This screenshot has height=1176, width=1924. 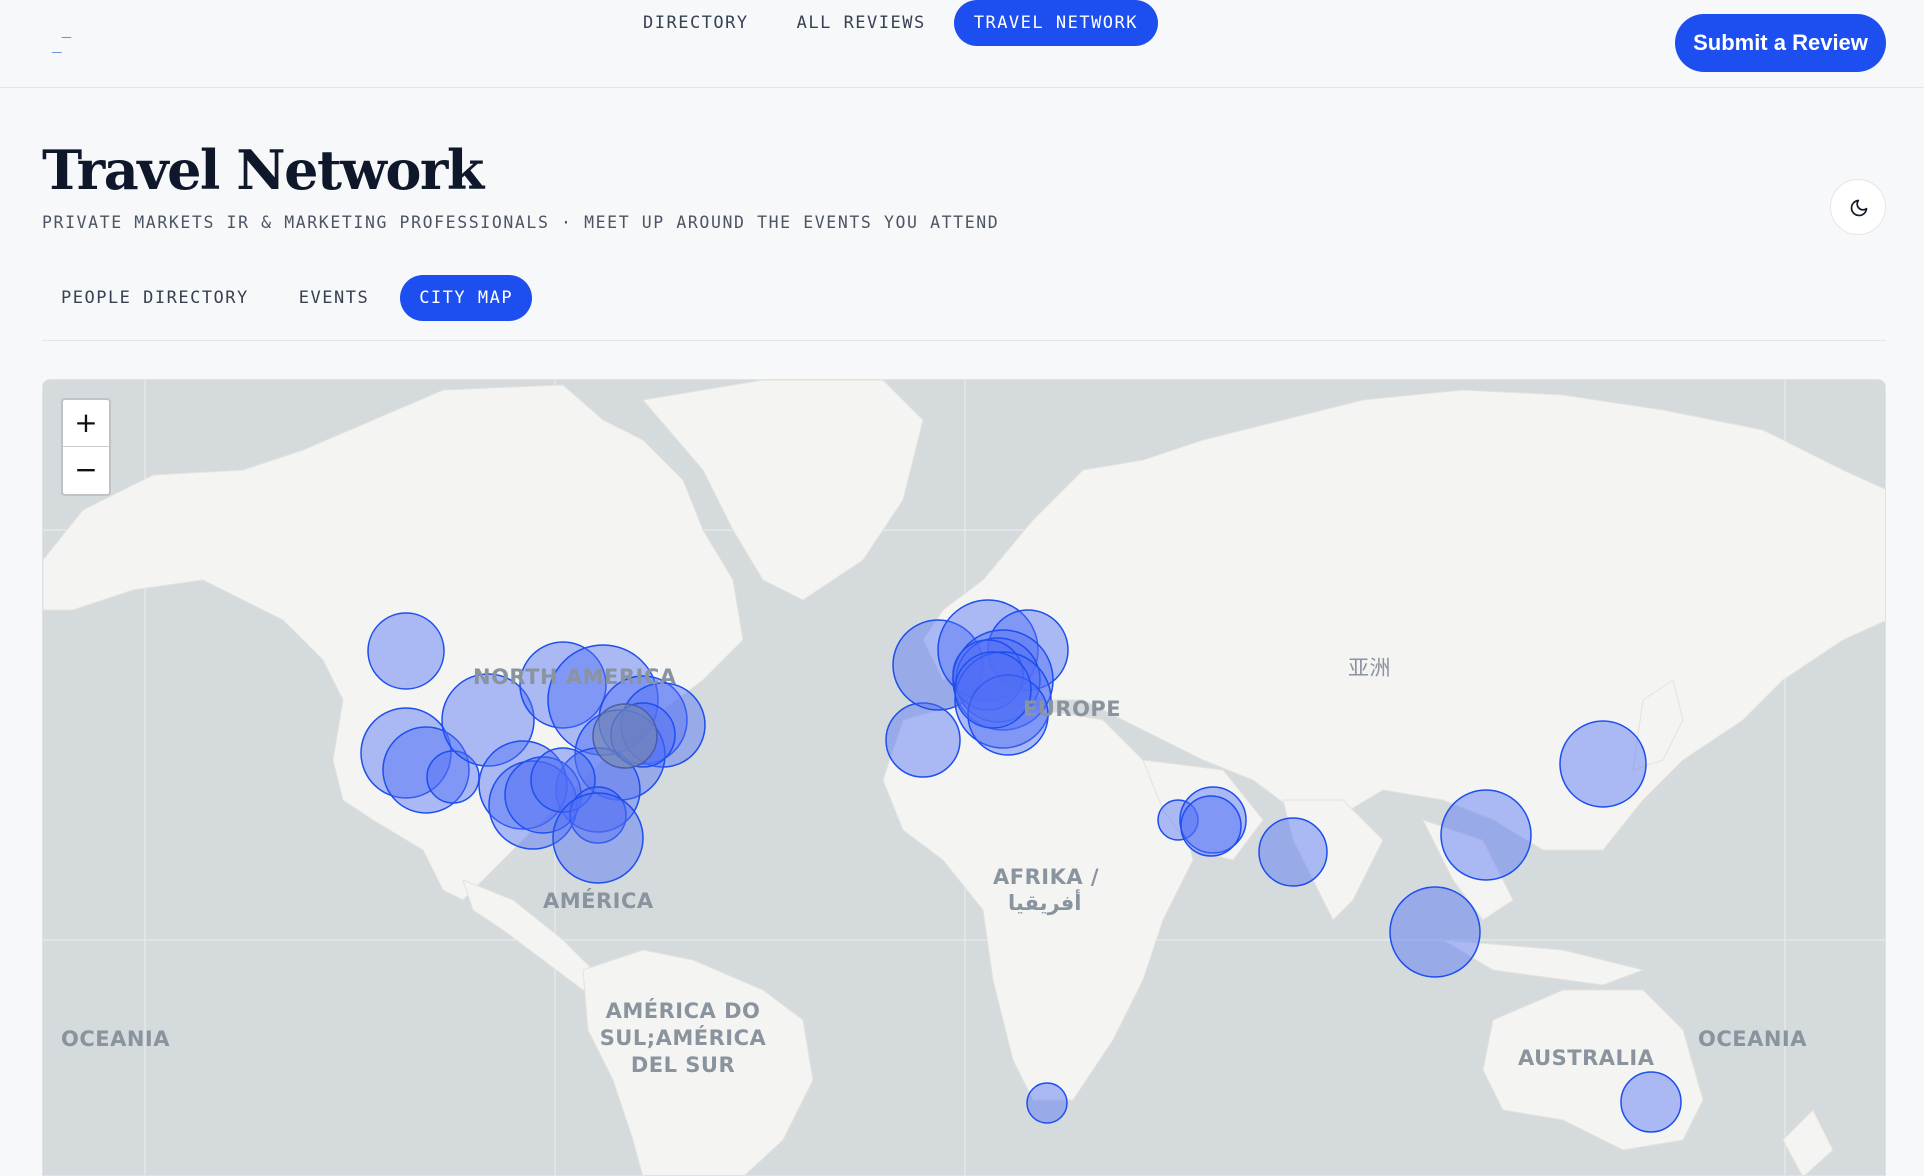 I want to click on submit-review-button: Submit a Review, so click(x=1780, y=43).